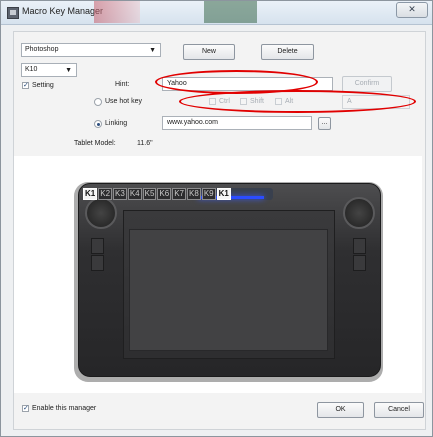  I want to click on express-key-9: K9, so click(208, 194).